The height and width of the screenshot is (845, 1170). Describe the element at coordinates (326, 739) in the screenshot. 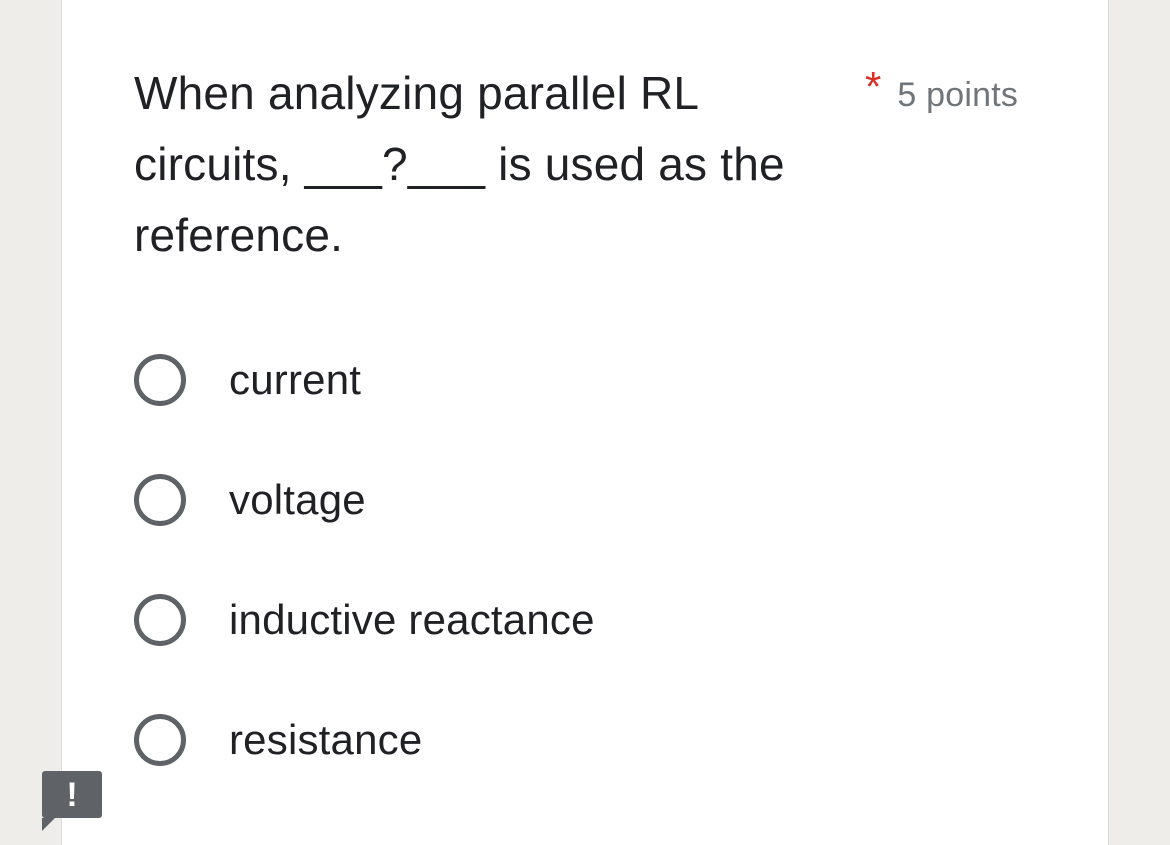

I see `option-label: resistance` at that location.